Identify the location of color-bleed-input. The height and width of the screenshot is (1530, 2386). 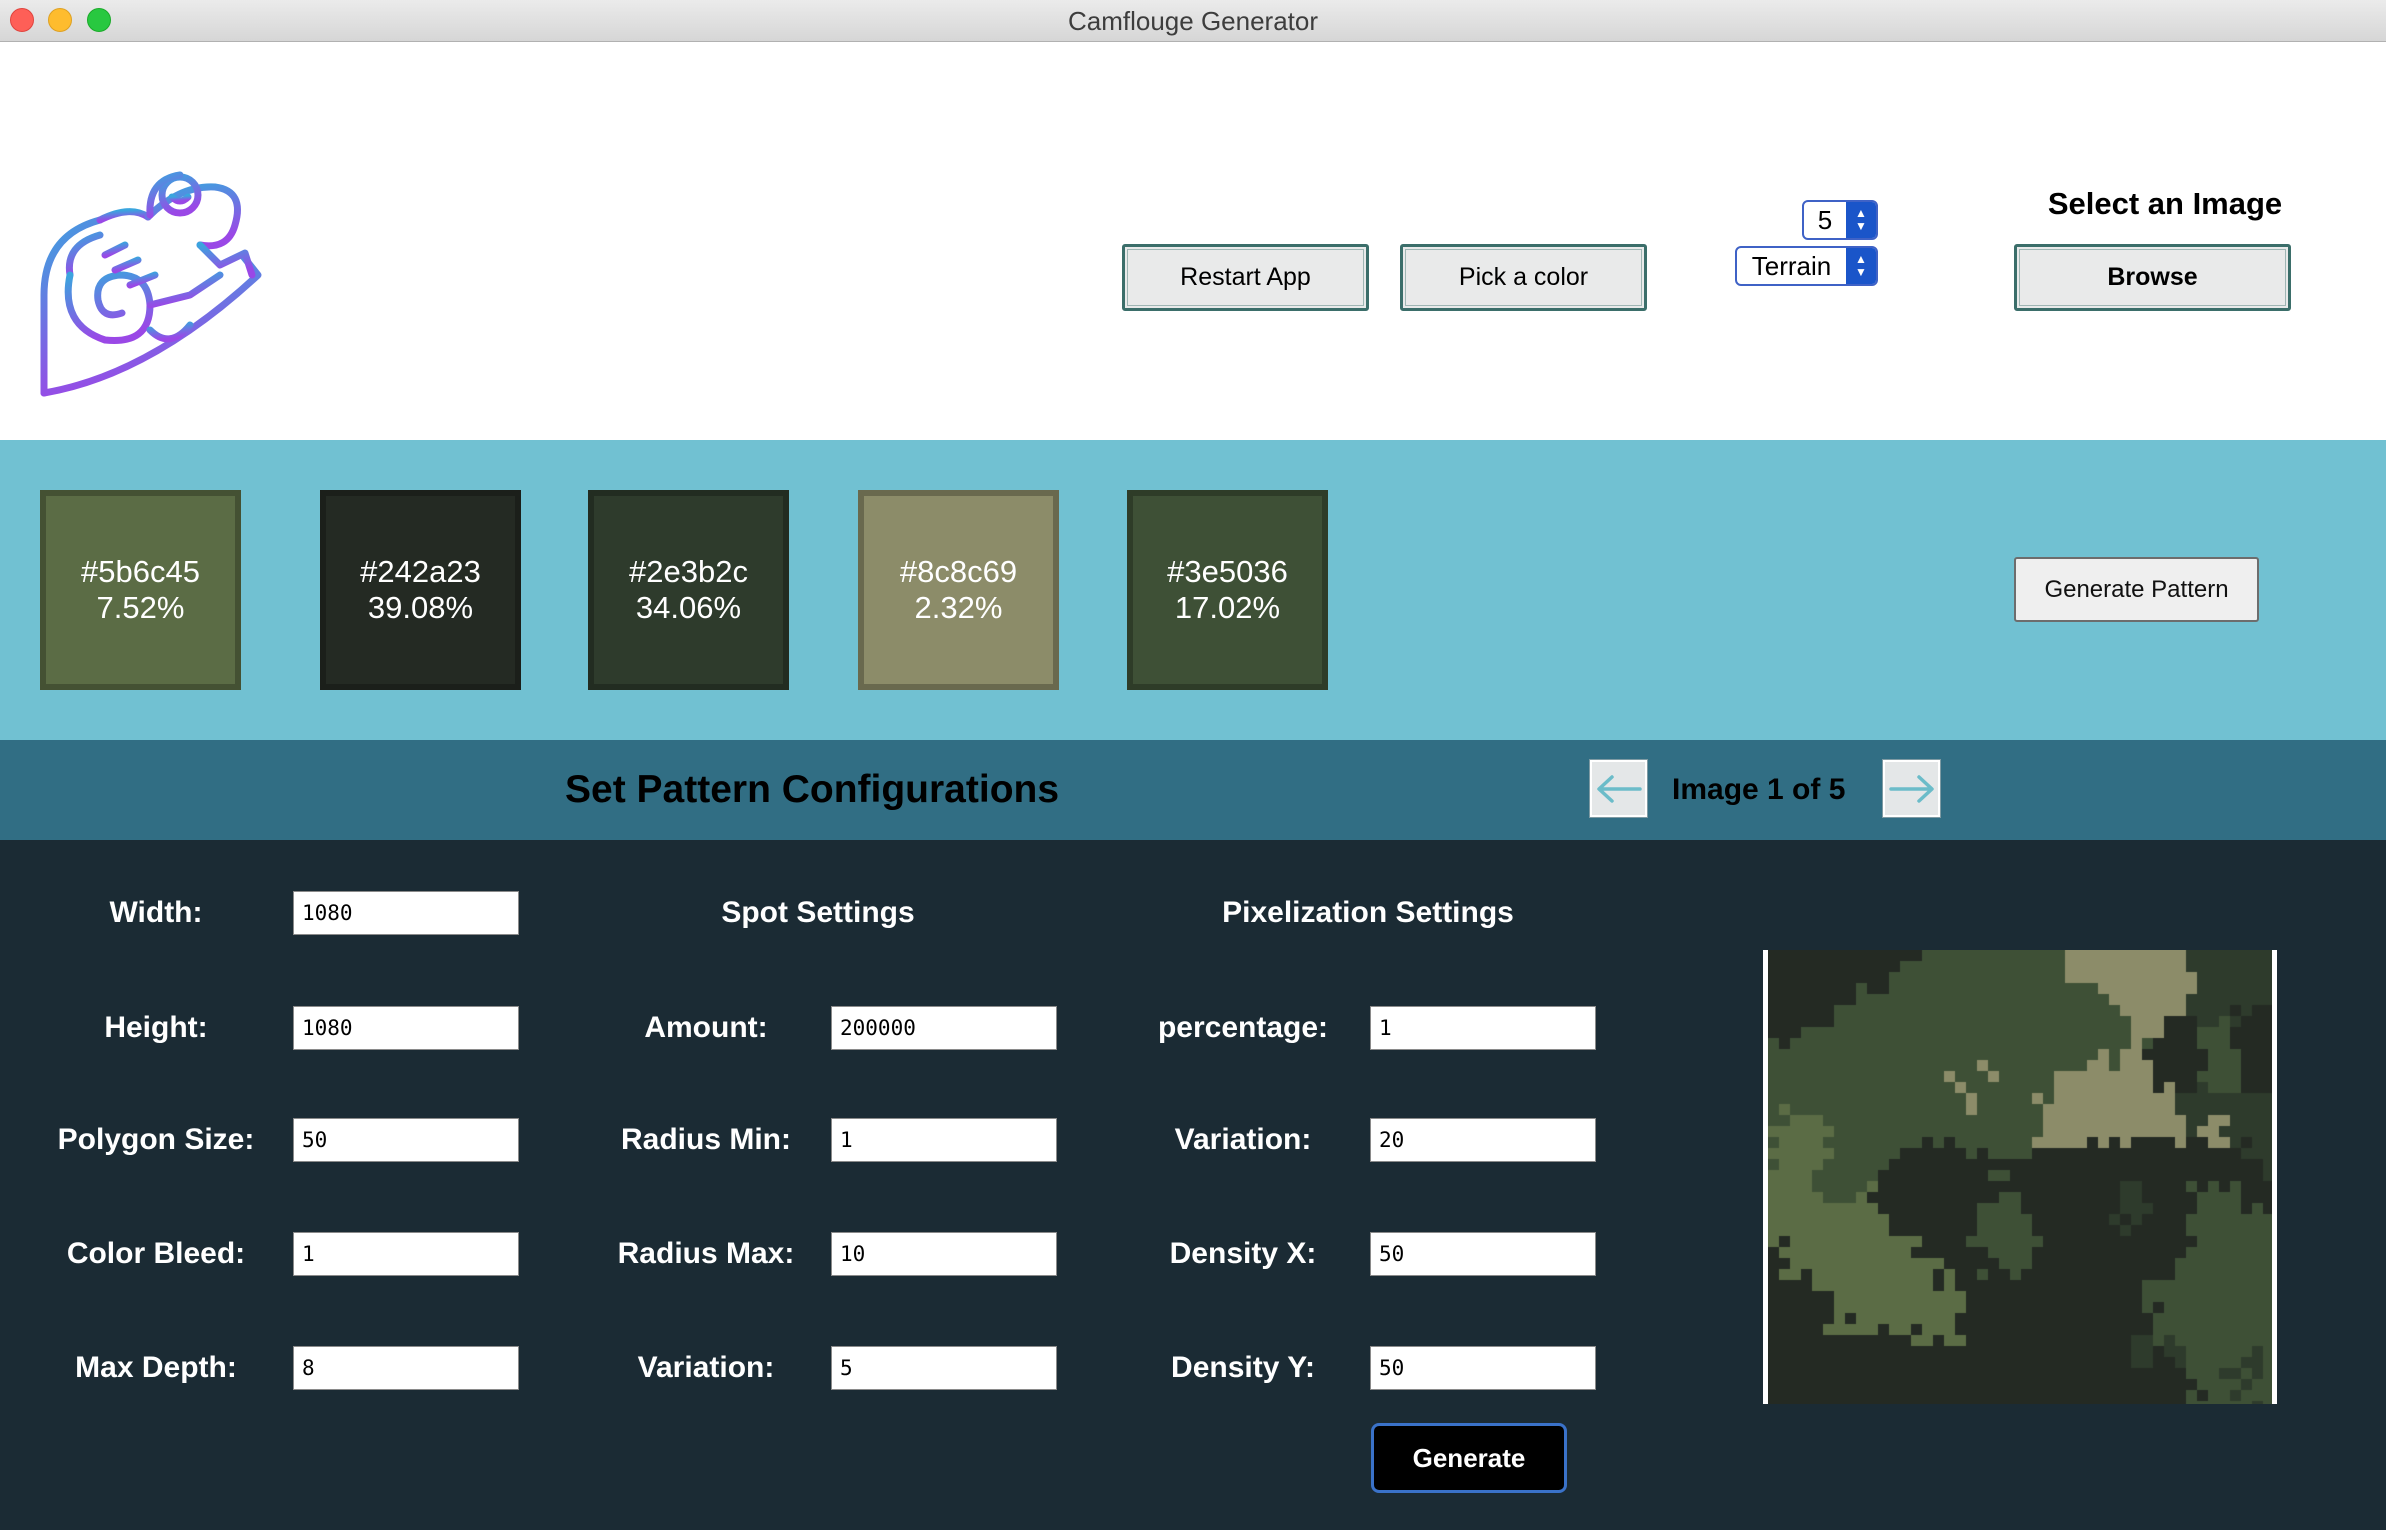
(406, 1254).